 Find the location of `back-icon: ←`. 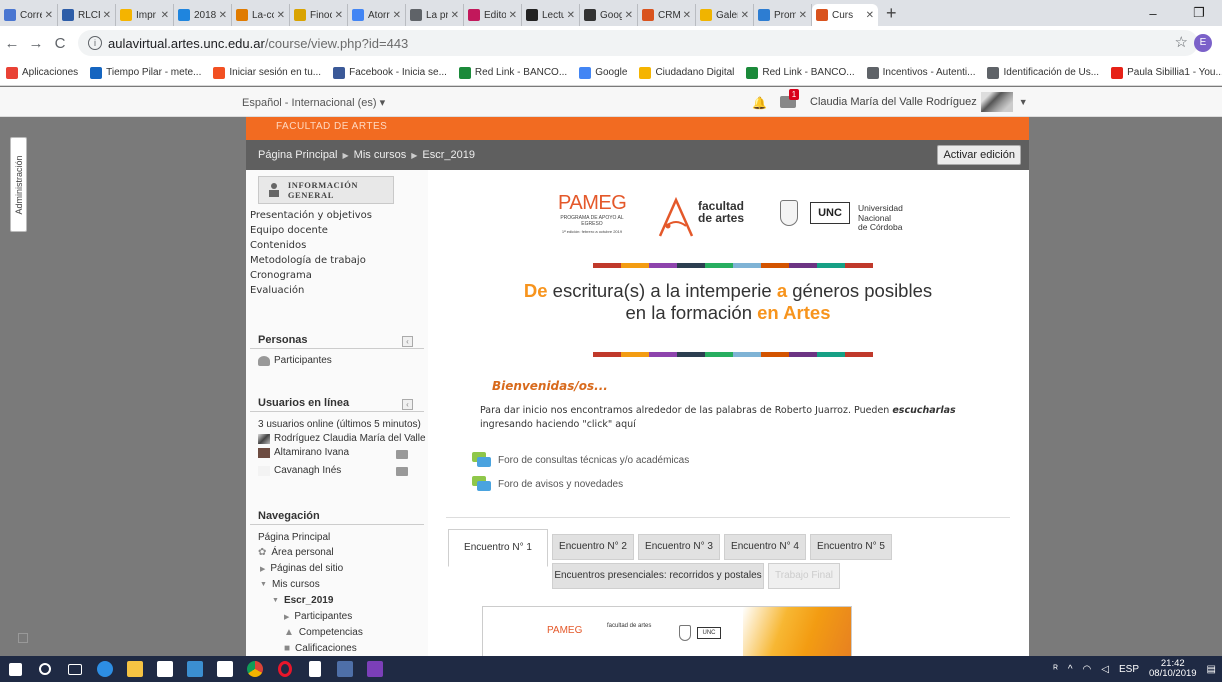

back-icon: ← is located at coordinates (12, 43).